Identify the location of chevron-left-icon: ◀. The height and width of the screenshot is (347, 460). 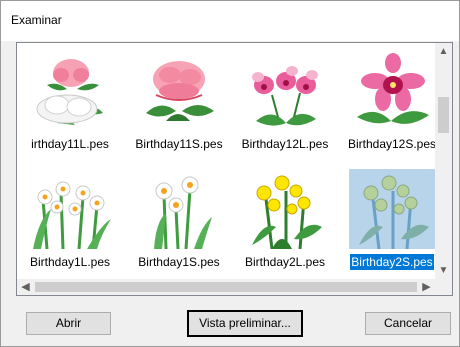
(25, 287).